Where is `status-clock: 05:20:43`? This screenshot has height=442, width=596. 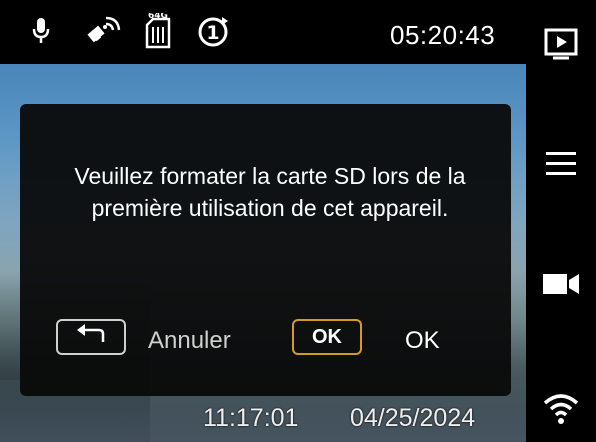
status-clock: 05:20:43 is located at coordinates (443, 35).